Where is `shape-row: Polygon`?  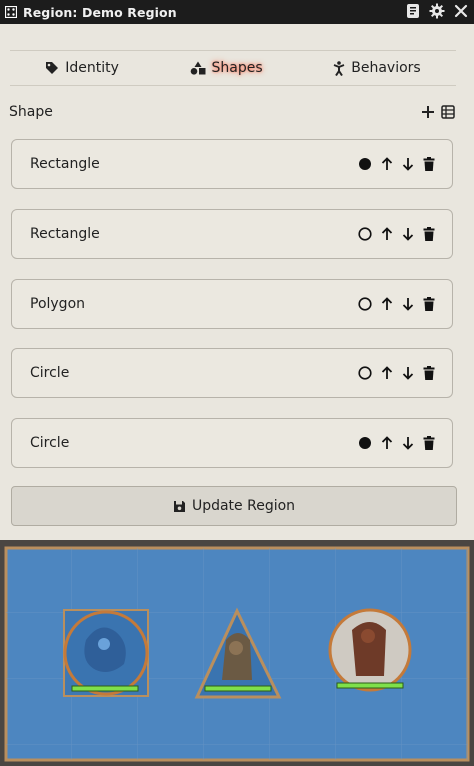
shape-row: Polygon is located at coordinates (232, 304).